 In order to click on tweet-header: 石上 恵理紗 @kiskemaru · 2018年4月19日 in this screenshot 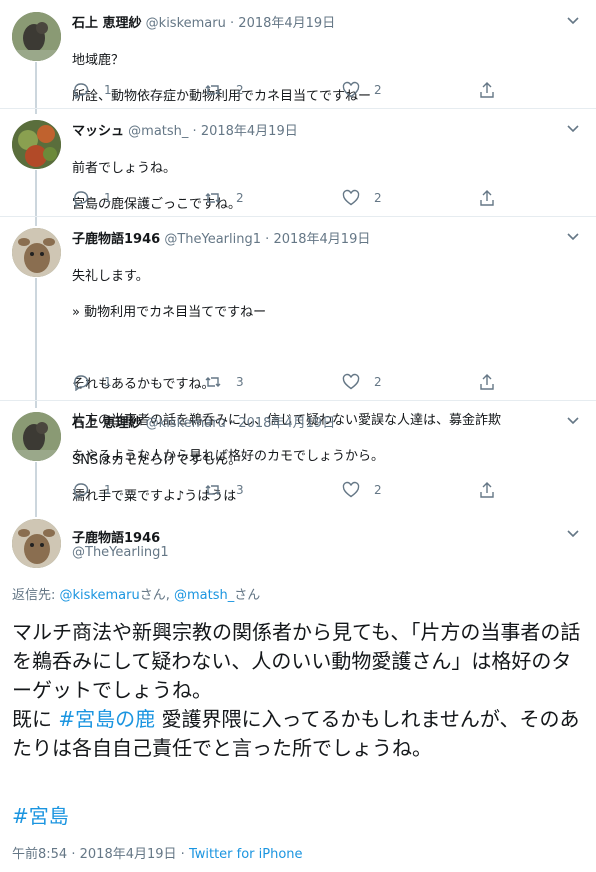, I will do `click(203, 421)`.